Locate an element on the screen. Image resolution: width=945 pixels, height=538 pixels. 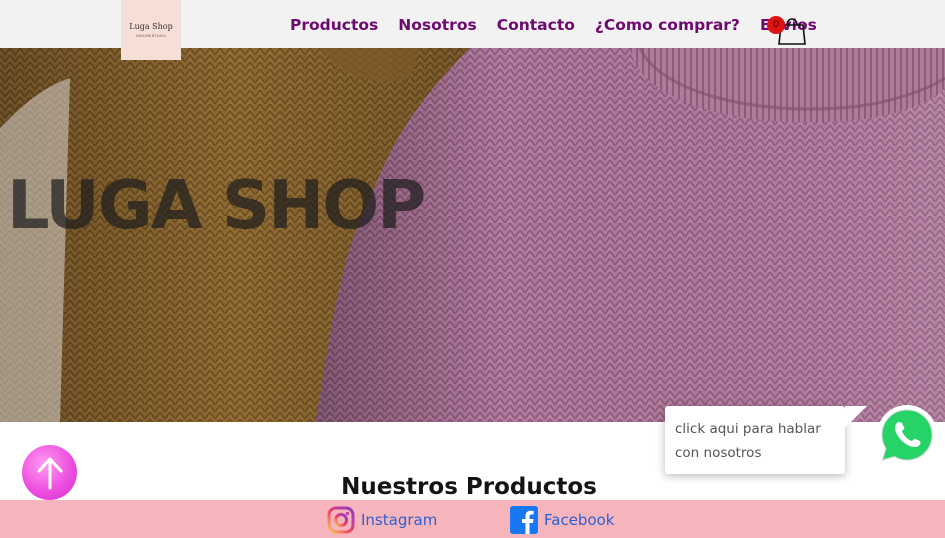
instagram-link: Instagram is located at coordinates (382, 520).